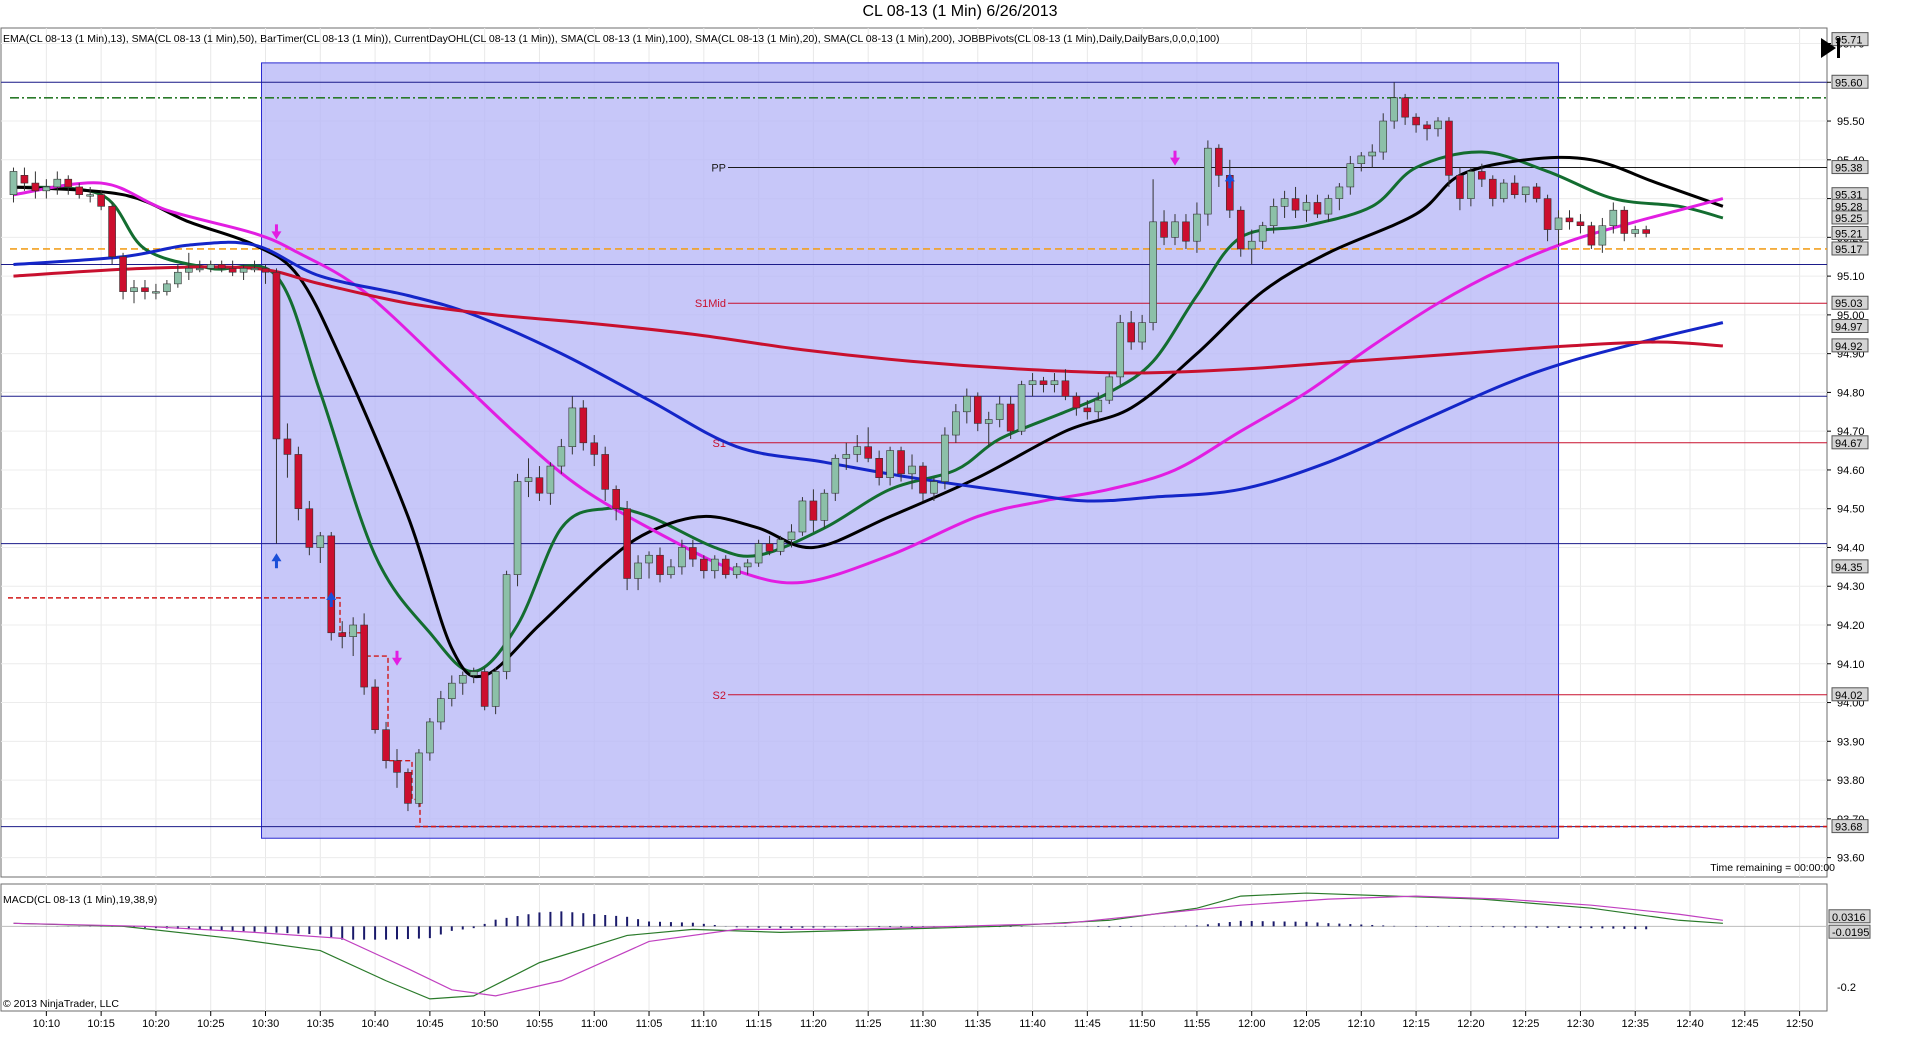  I want to click on y-tick-label: 94.50, so click(1851, 510).